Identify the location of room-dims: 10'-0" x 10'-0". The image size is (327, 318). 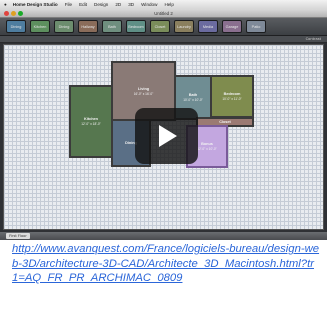
(193, 100).